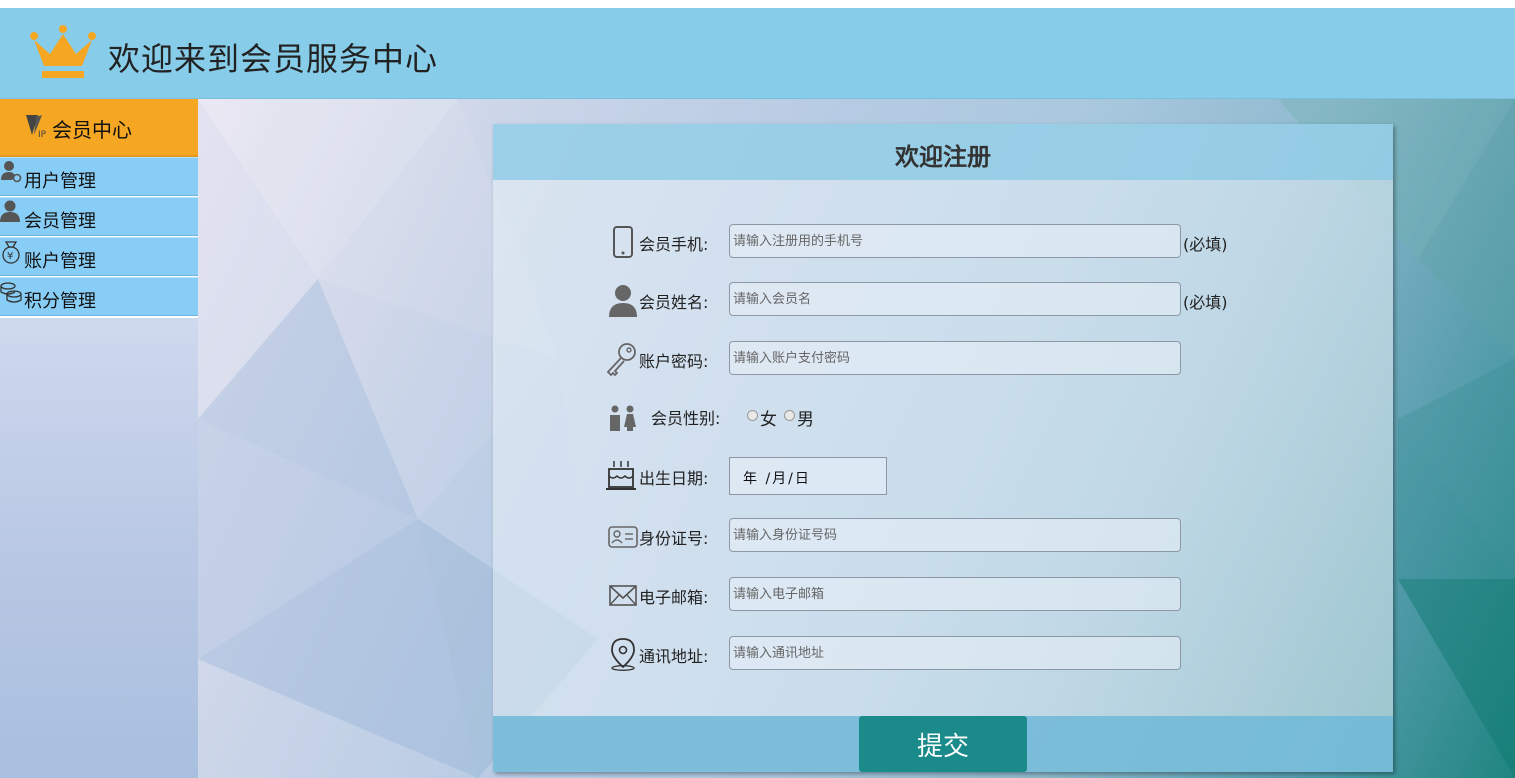  What do you see at coordinates (674, 656) in the screenshot?
I see `address-label: 通讯地址:` at bounding box center [674, 656].